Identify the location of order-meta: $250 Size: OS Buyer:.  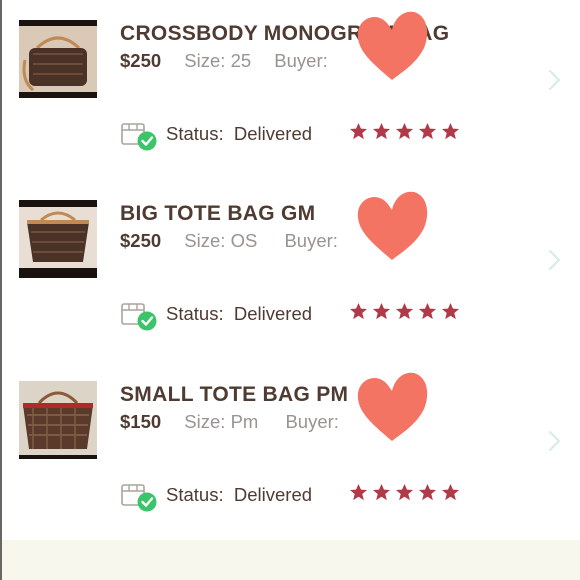
(229, 241).